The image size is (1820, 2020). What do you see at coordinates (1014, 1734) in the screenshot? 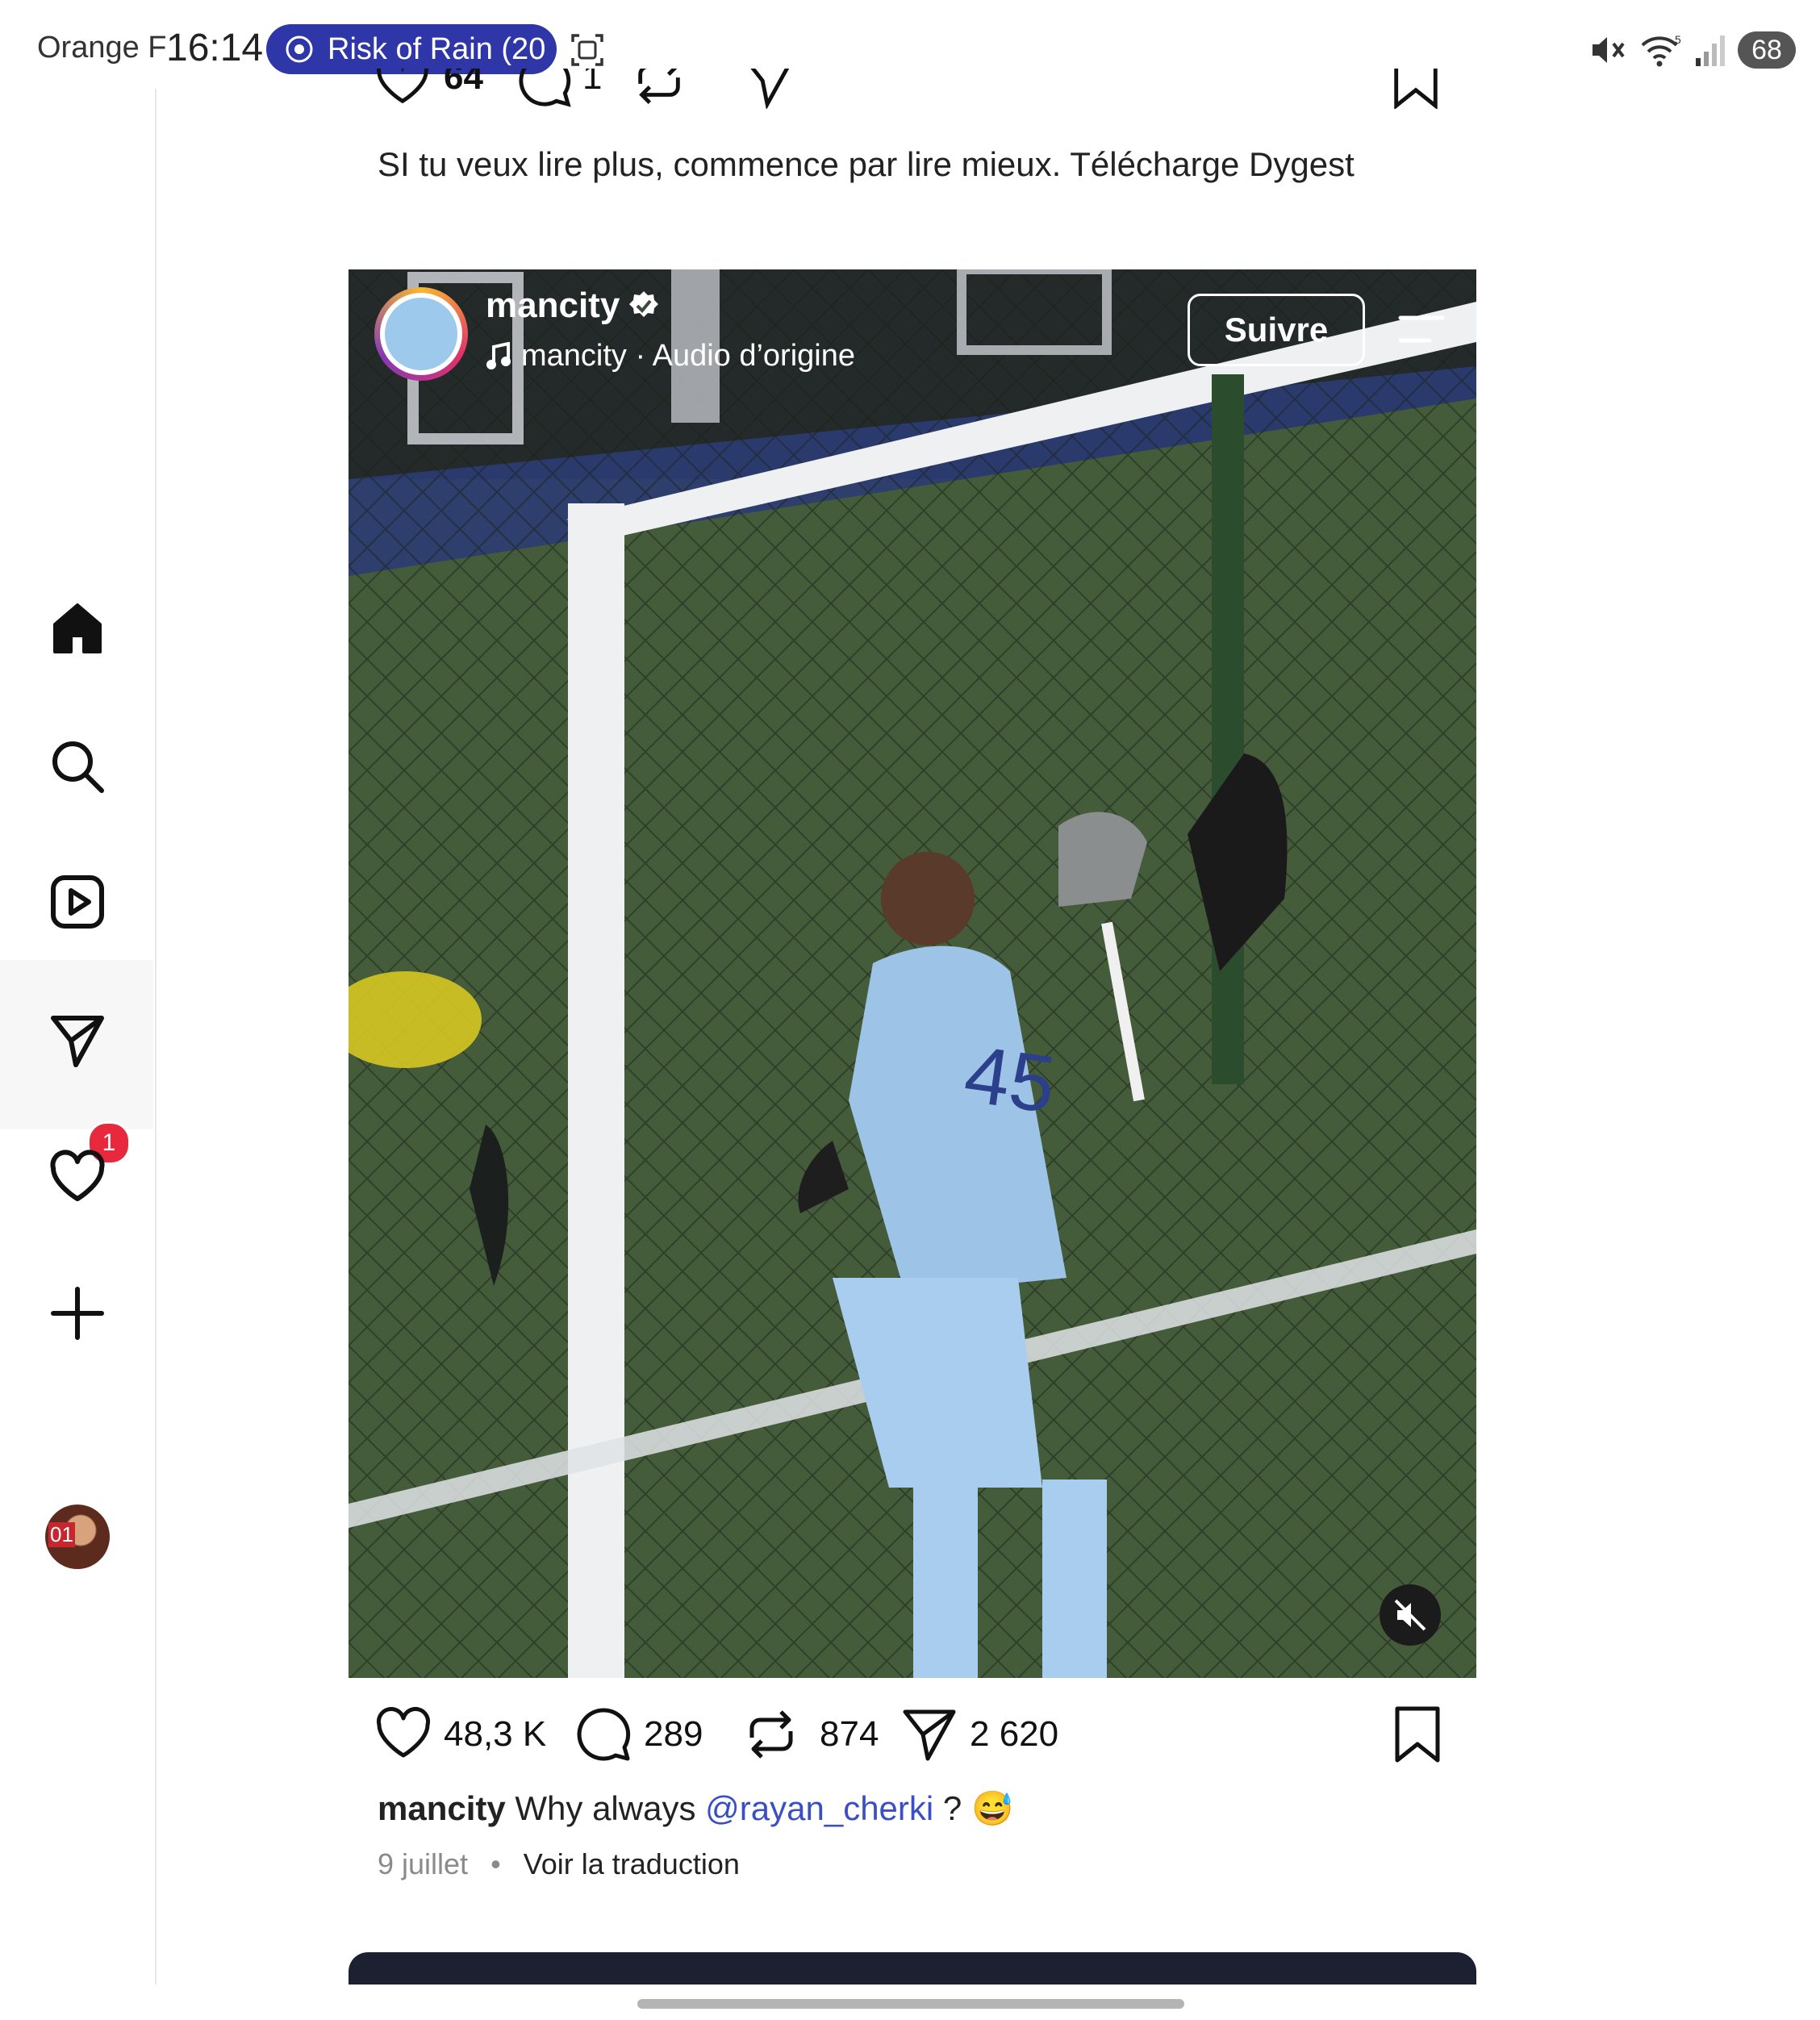
I see `share-count: 2 620` at bounding box center [1014, 1734].